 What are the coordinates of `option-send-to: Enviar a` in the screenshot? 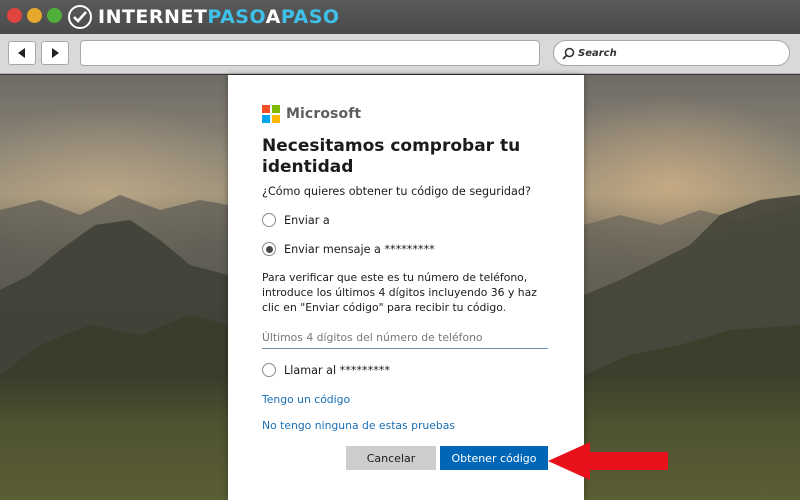 It's located at (296, 220).